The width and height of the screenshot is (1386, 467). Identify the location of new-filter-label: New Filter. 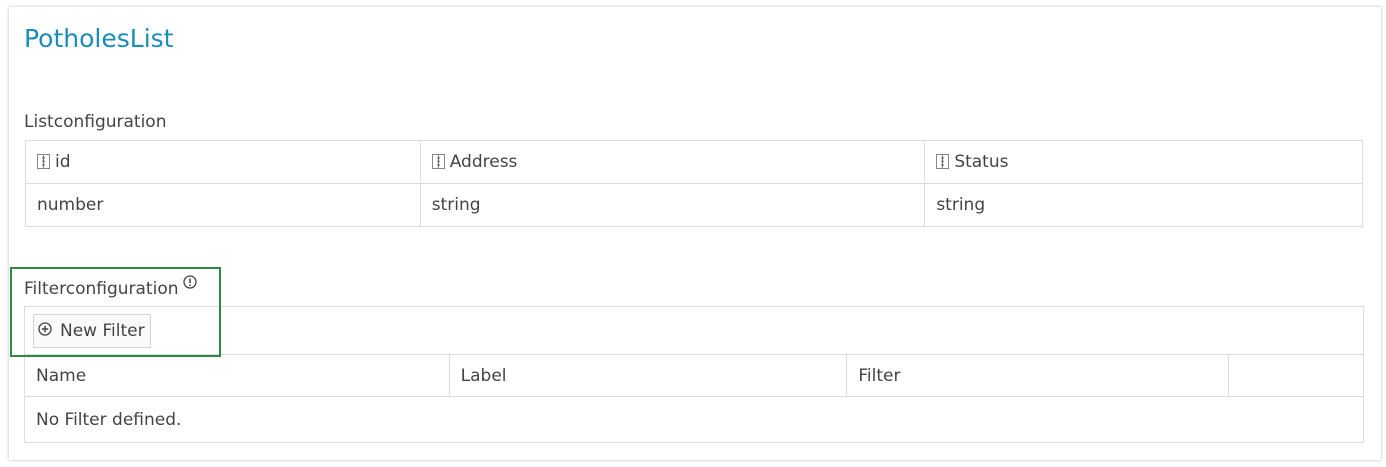
(102, 331).